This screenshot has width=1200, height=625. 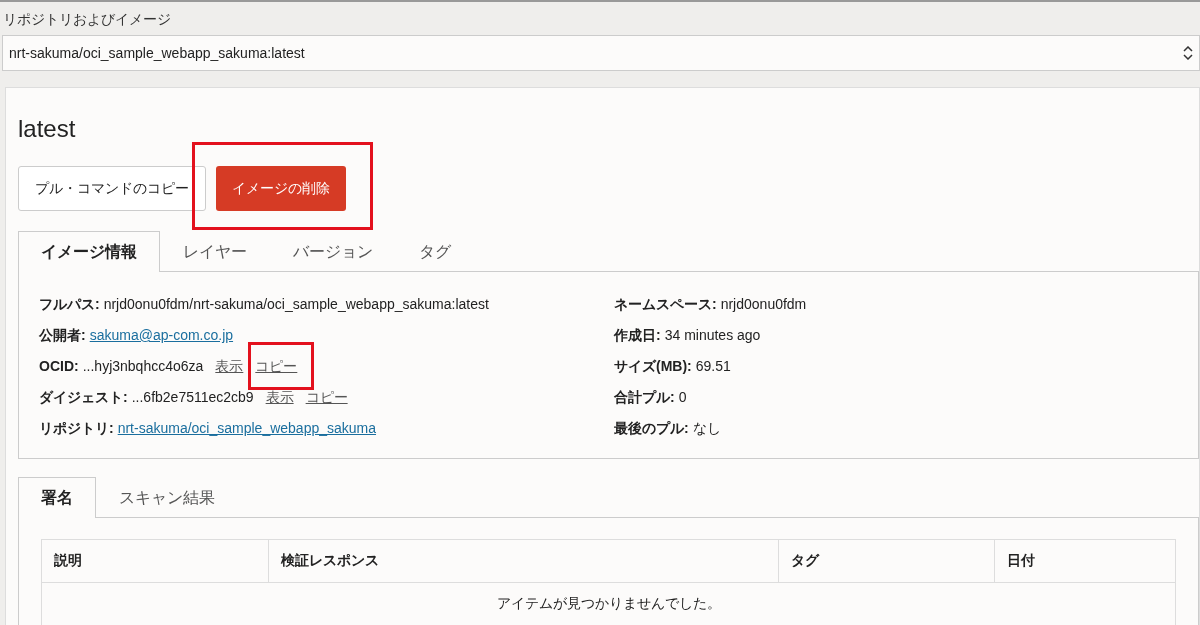 What do you see at coordinates (653, 367) in the screenshot?
I see `detail-label: サイズ(MB):` at bounding box center [653, 367].